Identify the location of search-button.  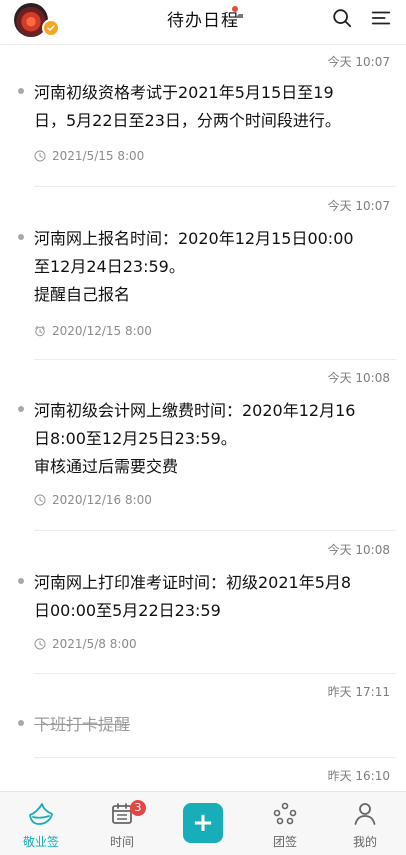
(342, 18).